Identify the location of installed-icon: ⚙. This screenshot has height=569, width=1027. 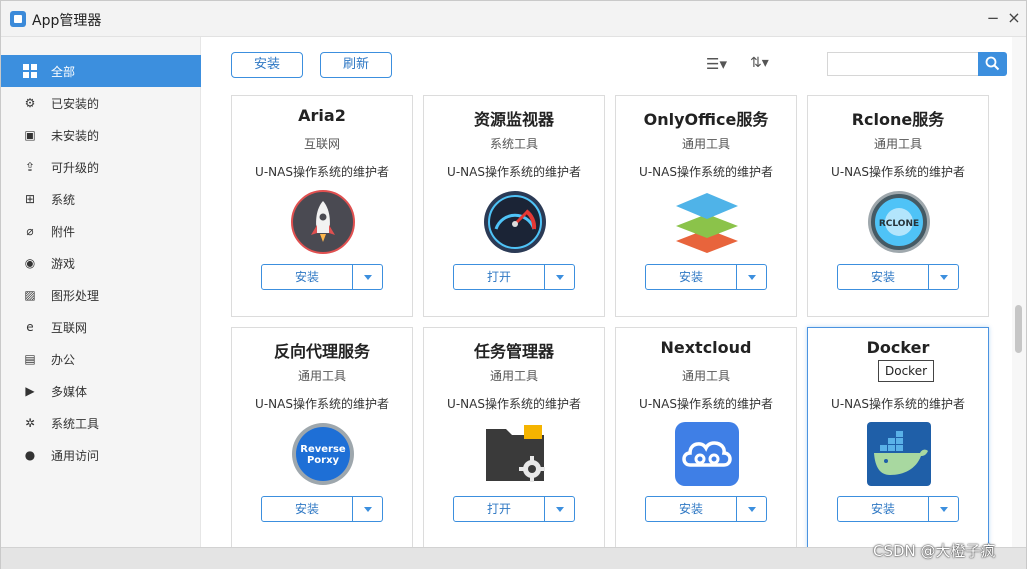
(30, 103).